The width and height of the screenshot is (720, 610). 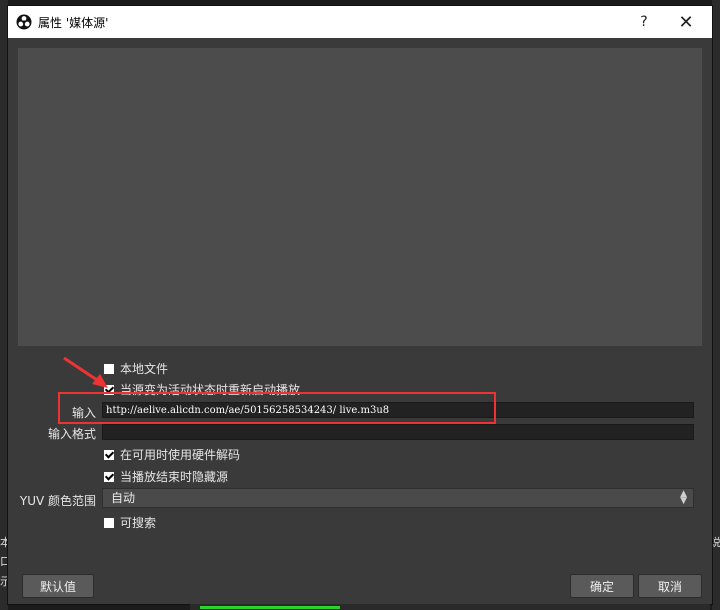 What do you see at coordinates (57, 501) in the screenshot?
I see `yuv-range-label: YUV 颜色范围` at bounding box center [57, 501].